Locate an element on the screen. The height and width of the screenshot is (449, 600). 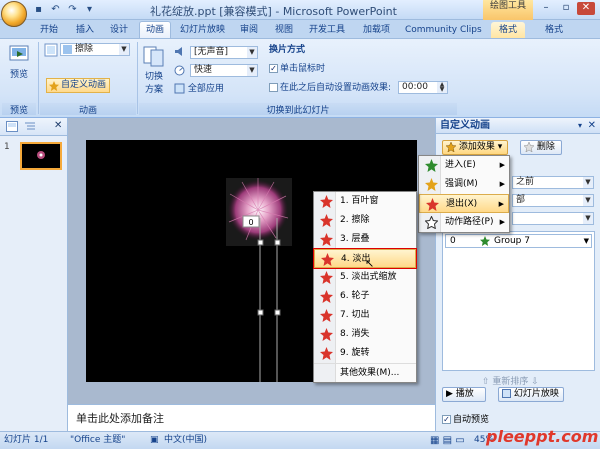
speed-icon is located at coordinates (179, 70).